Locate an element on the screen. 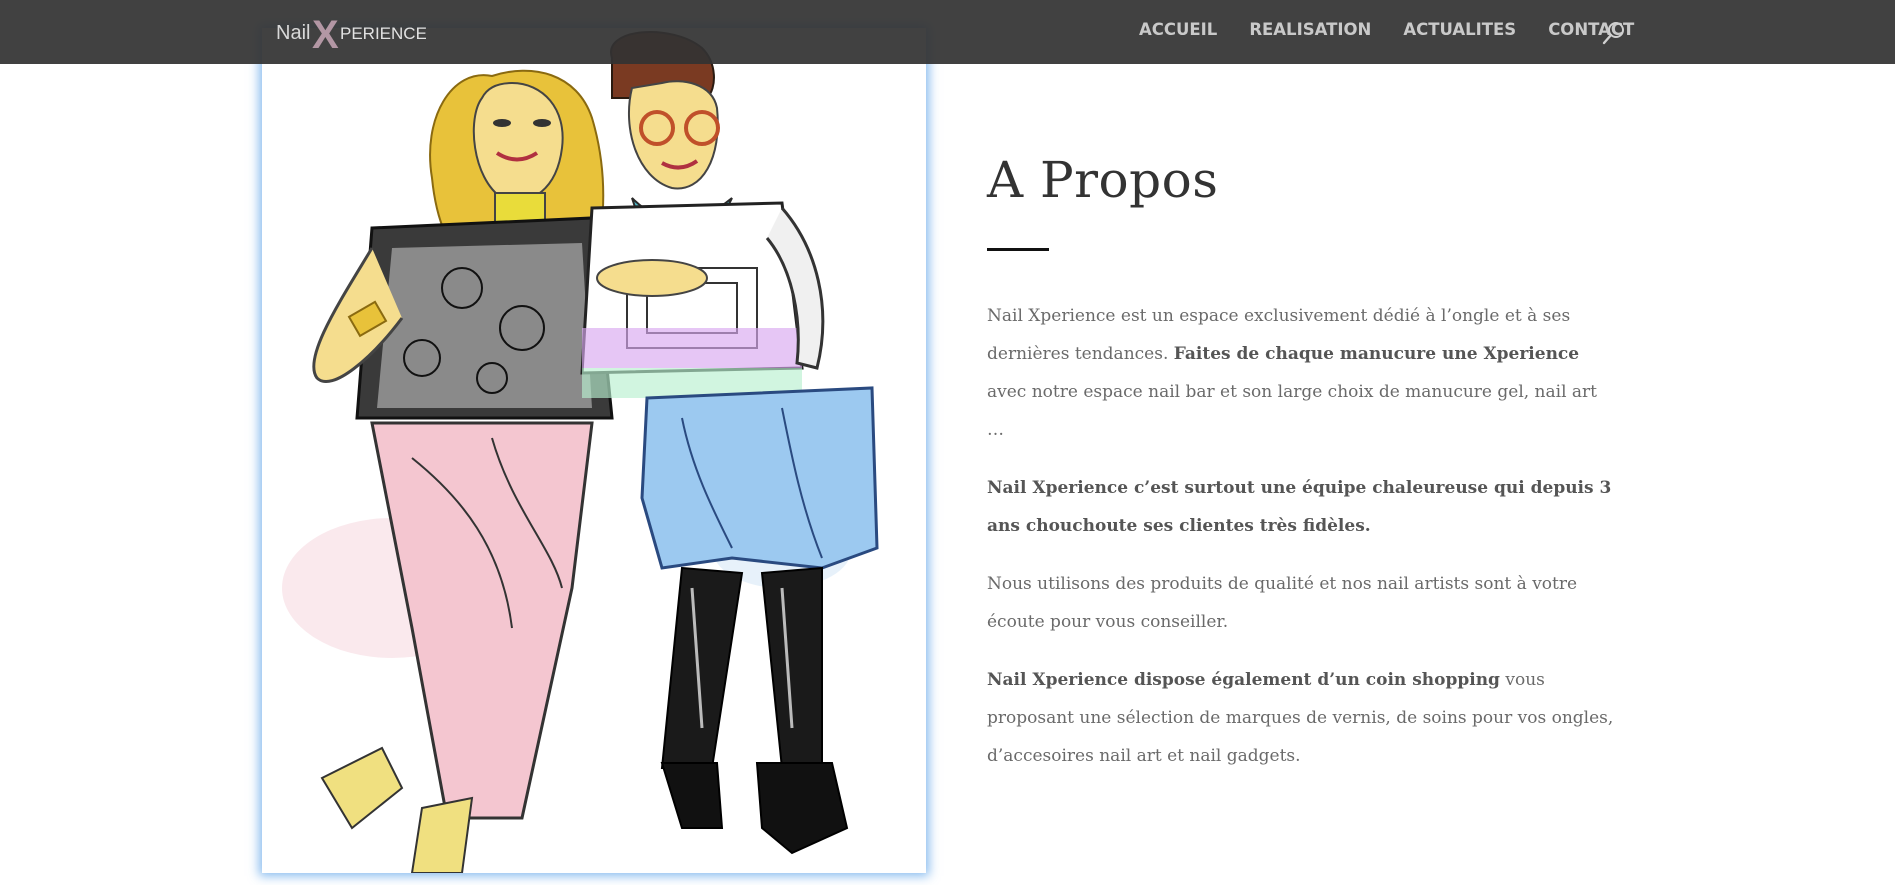  nav-item-accueil: ACCUEIL is located at coordinates (1178, 30).